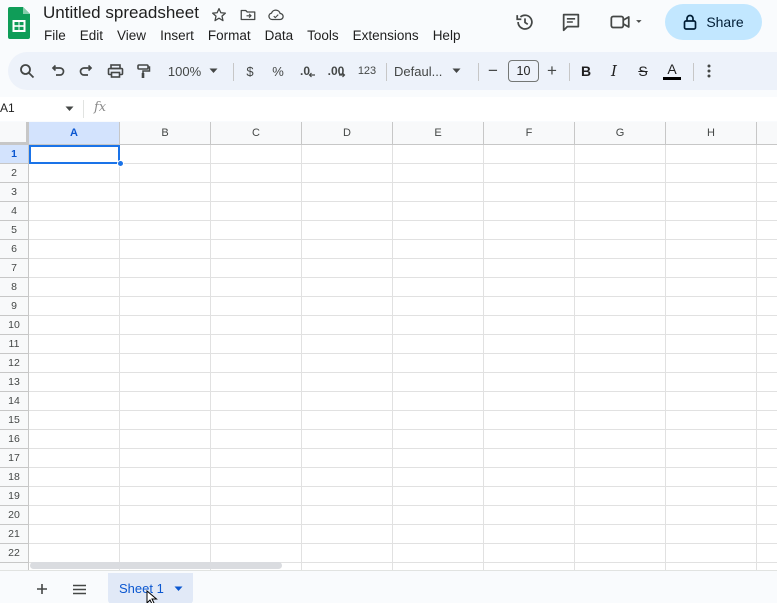  Describe the element at coordinates (42, 589) in the screenshot. I see `add-sheet-icon` at that location.